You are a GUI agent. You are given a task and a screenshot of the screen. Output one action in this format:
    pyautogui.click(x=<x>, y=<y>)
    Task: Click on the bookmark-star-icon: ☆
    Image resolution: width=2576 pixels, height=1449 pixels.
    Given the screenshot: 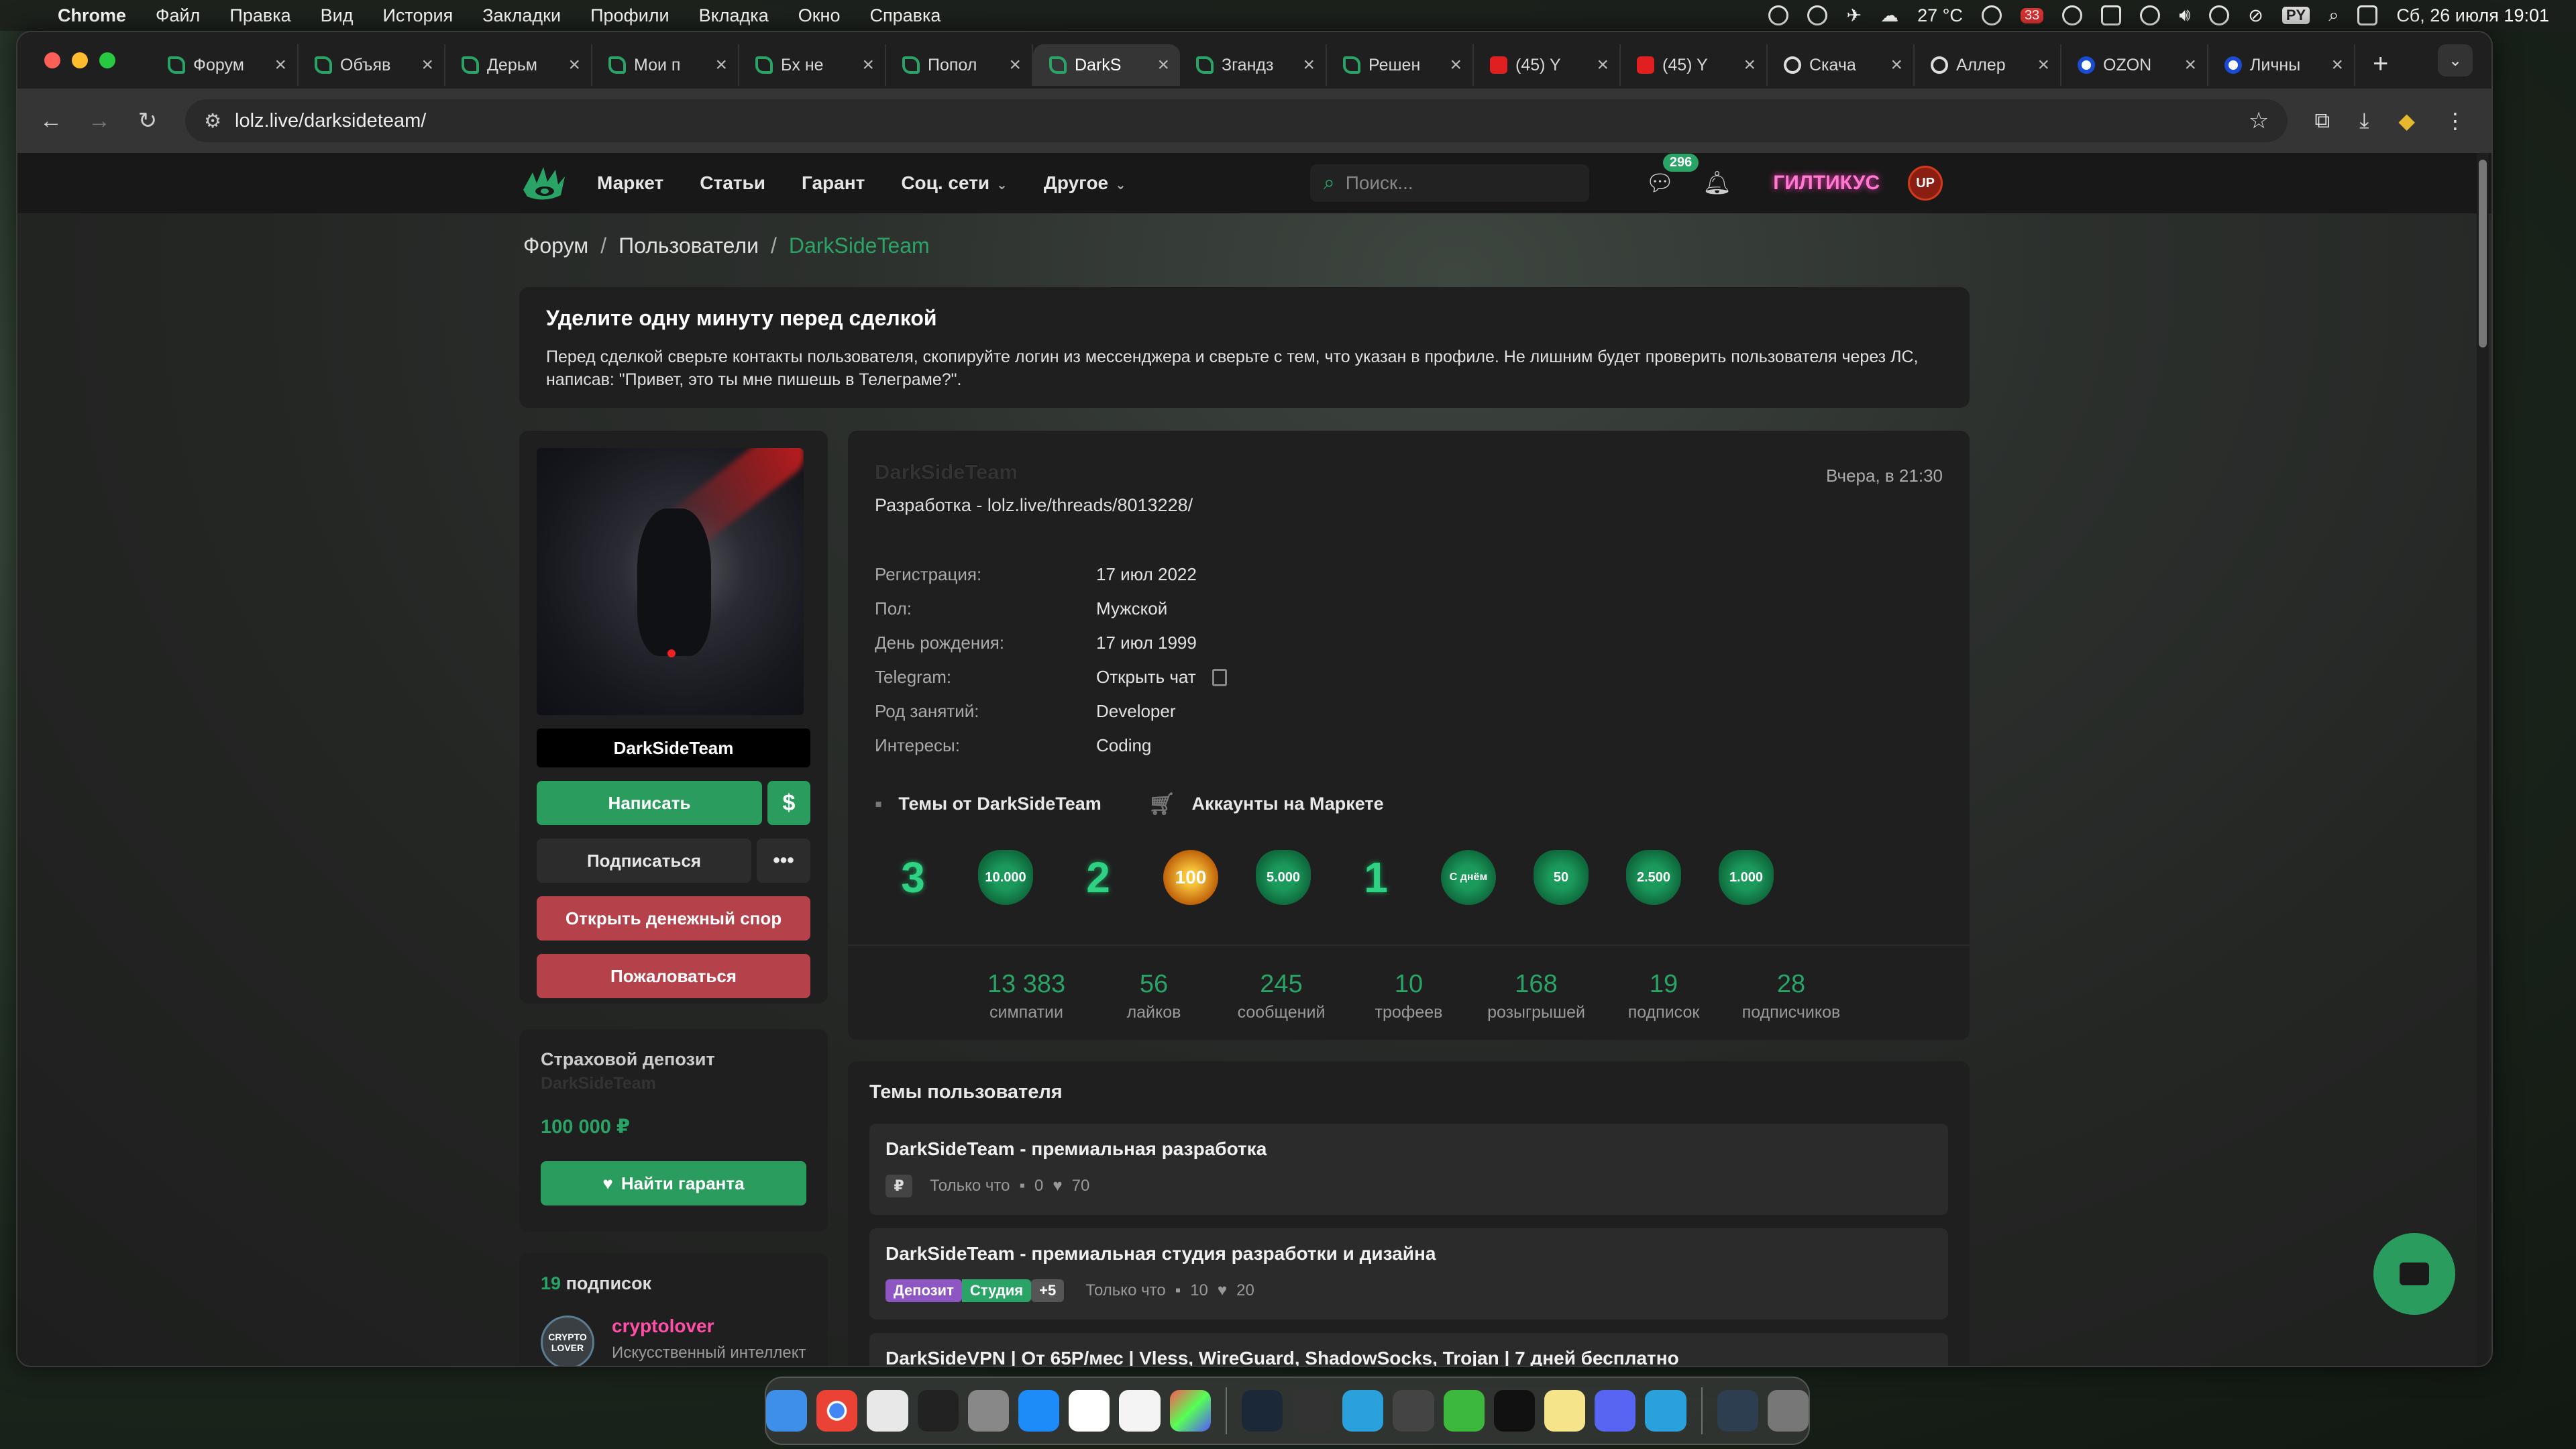 What is the action you would take?
    pyautogui.click(x=2259, y=120)
    